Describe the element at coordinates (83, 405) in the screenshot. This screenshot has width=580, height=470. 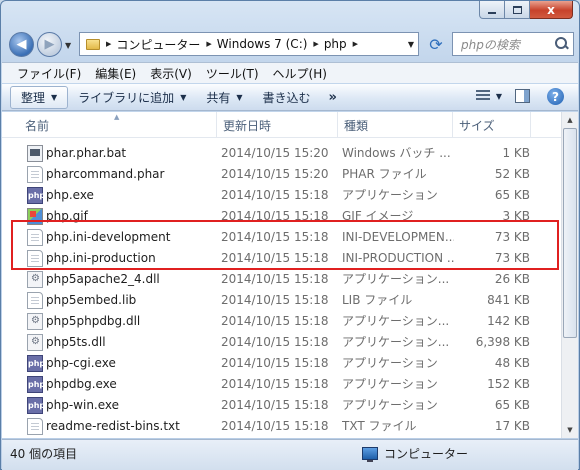
I see `file-name: php-win.exe` at that location.